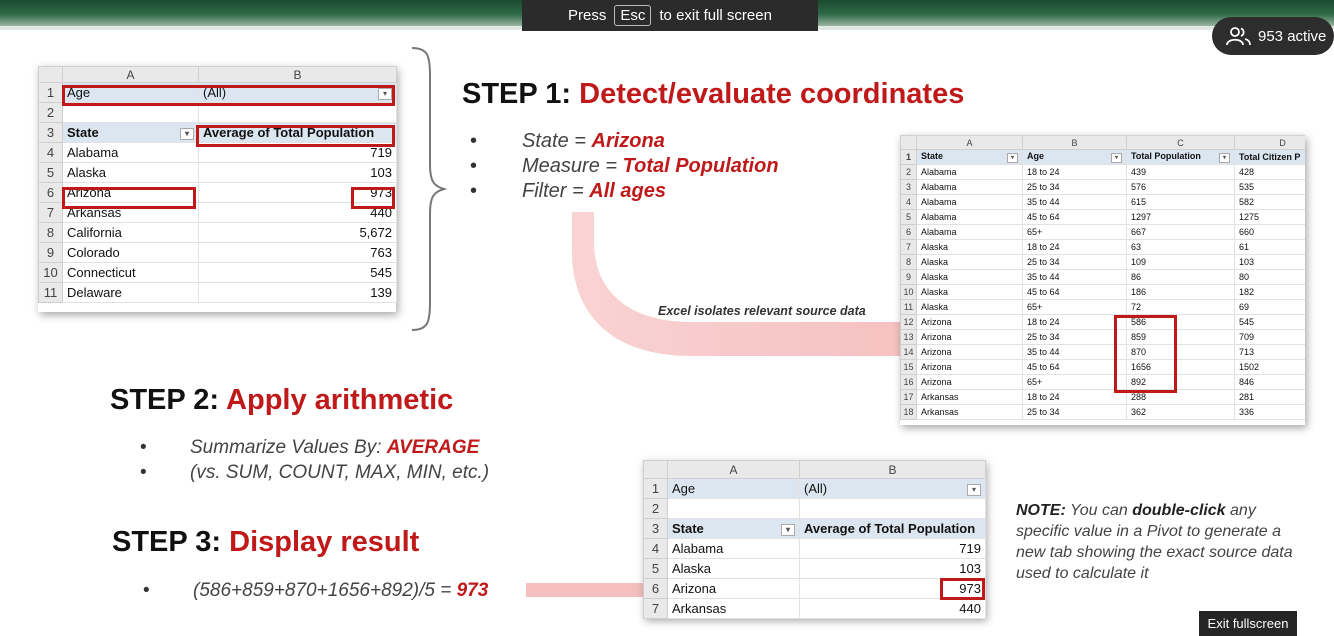 The width and height of the screenshot is (1334, 636). Describe the element at coordinates (1269, 337) in the screenshot. I see `citizen-cell: 709` at that location.